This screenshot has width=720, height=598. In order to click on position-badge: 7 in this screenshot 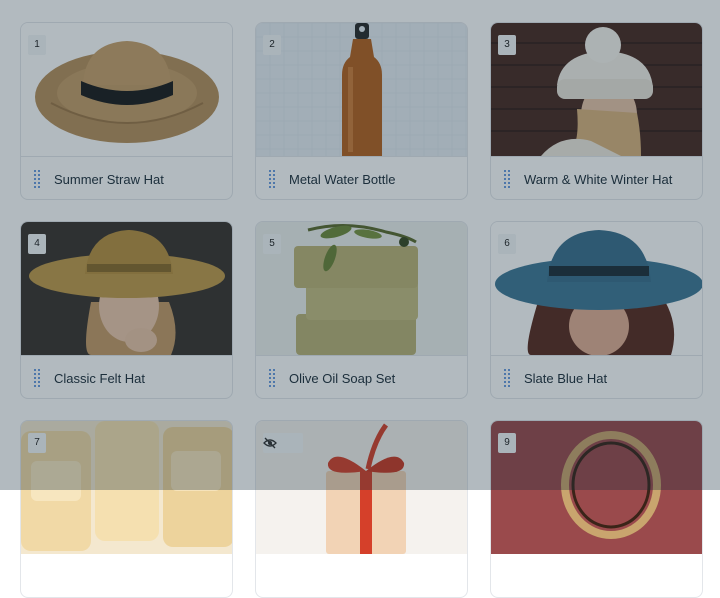, I will do `click(37, 443)`.